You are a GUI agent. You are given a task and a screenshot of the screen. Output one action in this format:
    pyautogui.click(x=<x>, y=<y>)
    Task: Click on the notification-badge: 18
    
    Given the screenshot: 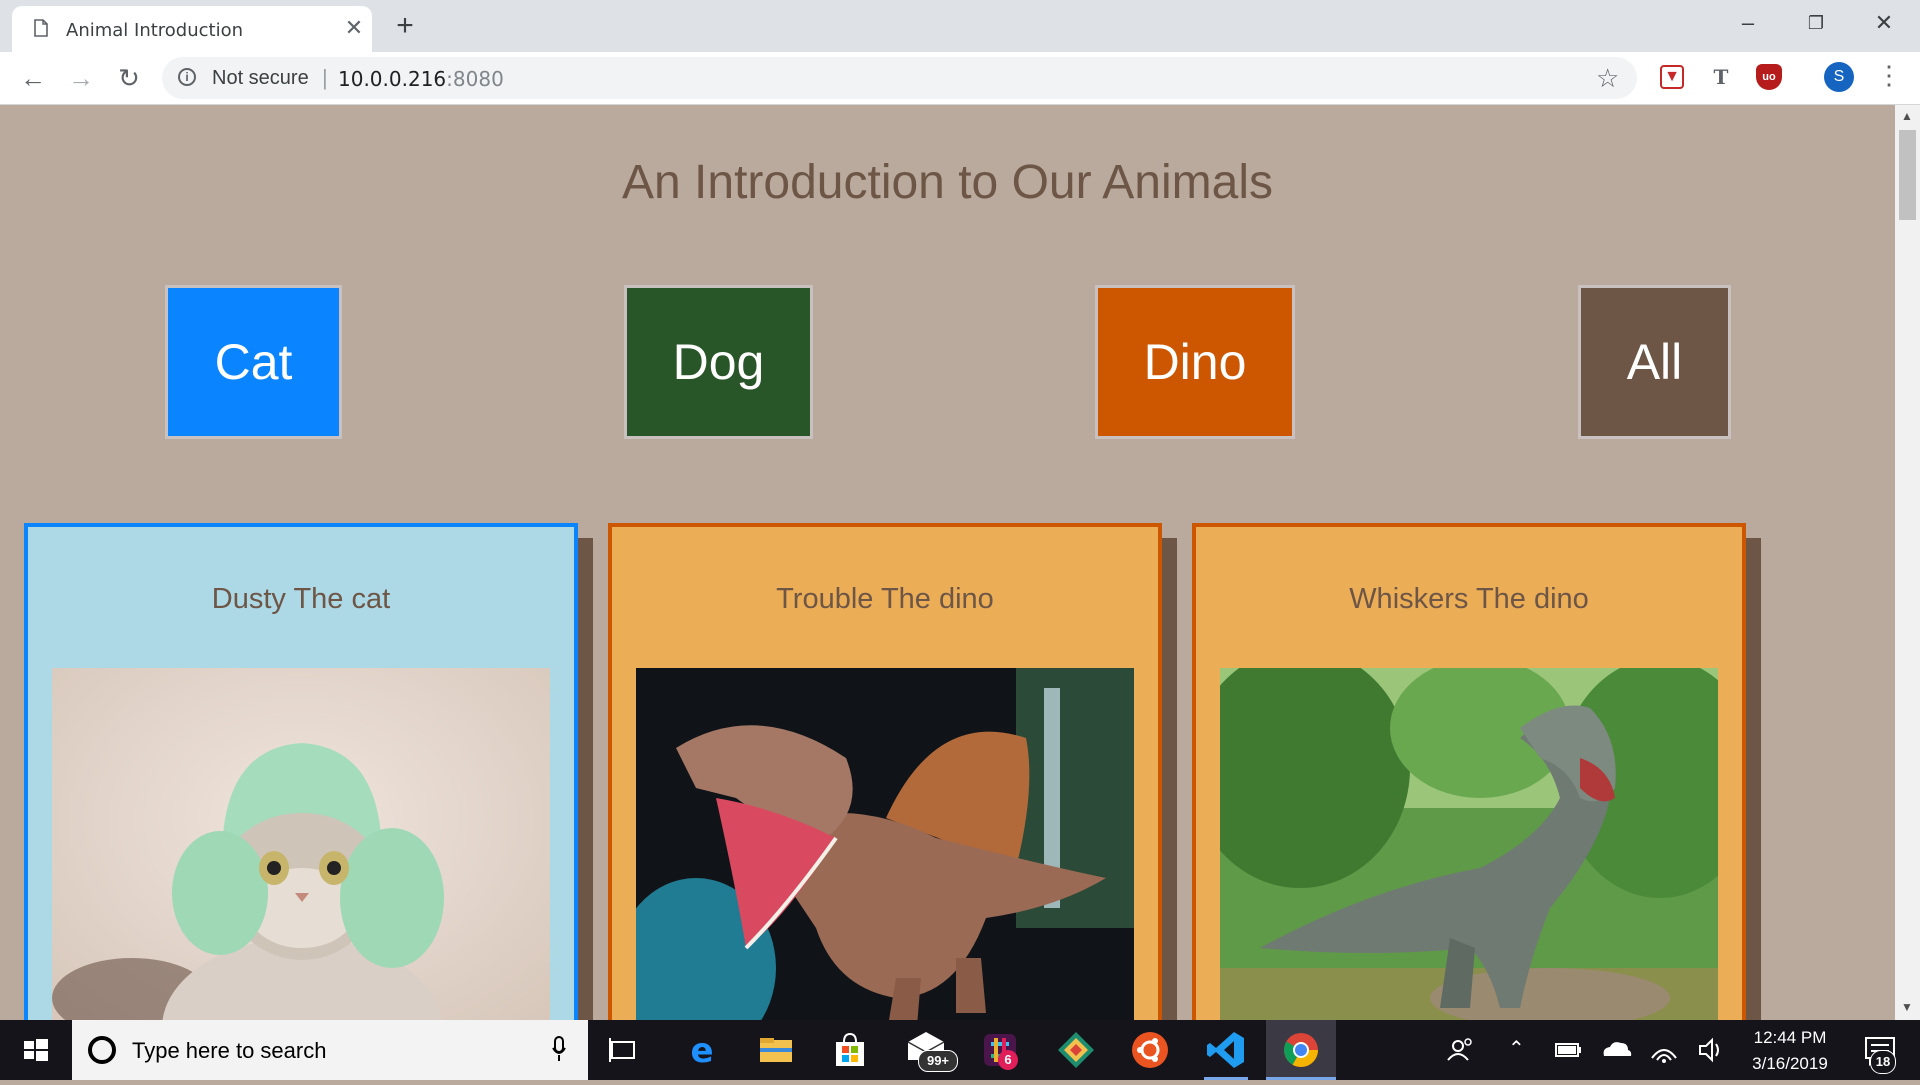 What is the action you would take?
    pyautogui.click(x=1883, y=1062)
    